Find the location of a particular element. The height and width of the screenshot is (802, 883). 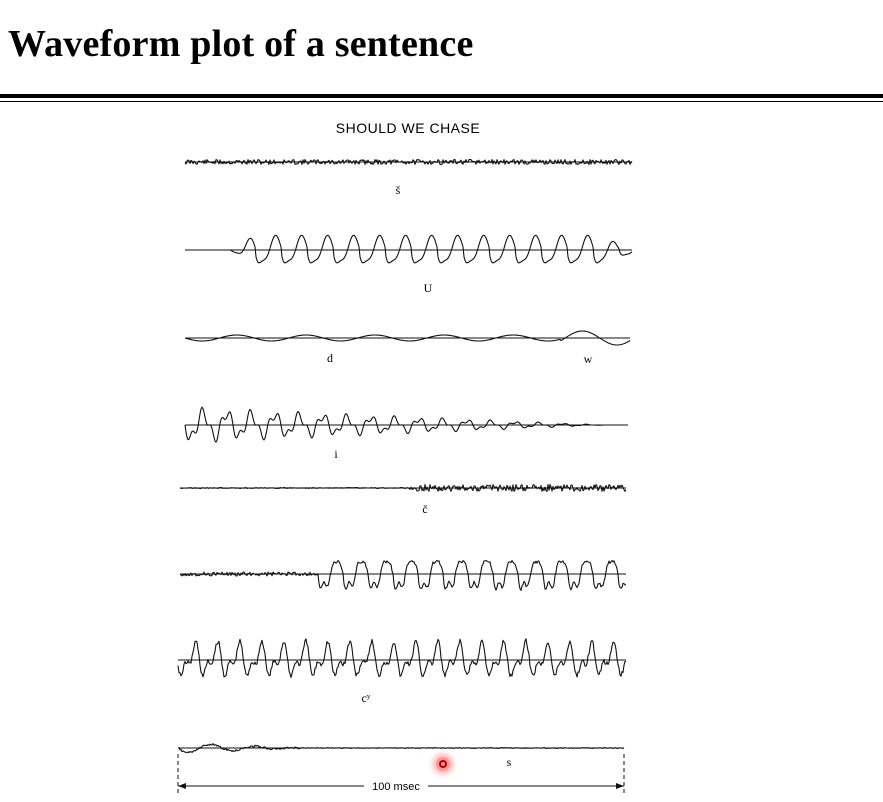

segment-label: i is located at coordinates (336, 454).